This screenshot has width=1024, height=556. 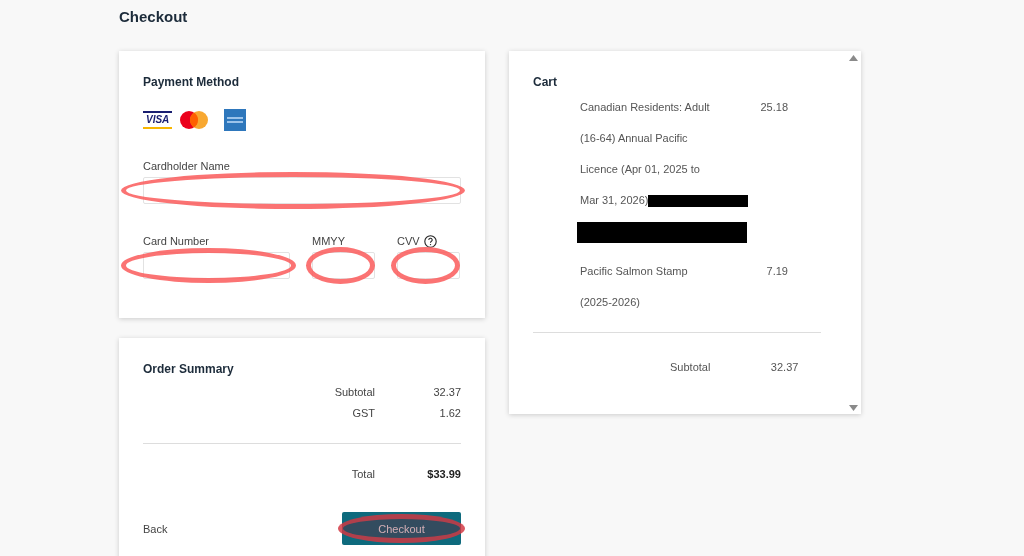 I want to click on subtotal-value: 32.37, so click(x=784, y=367).